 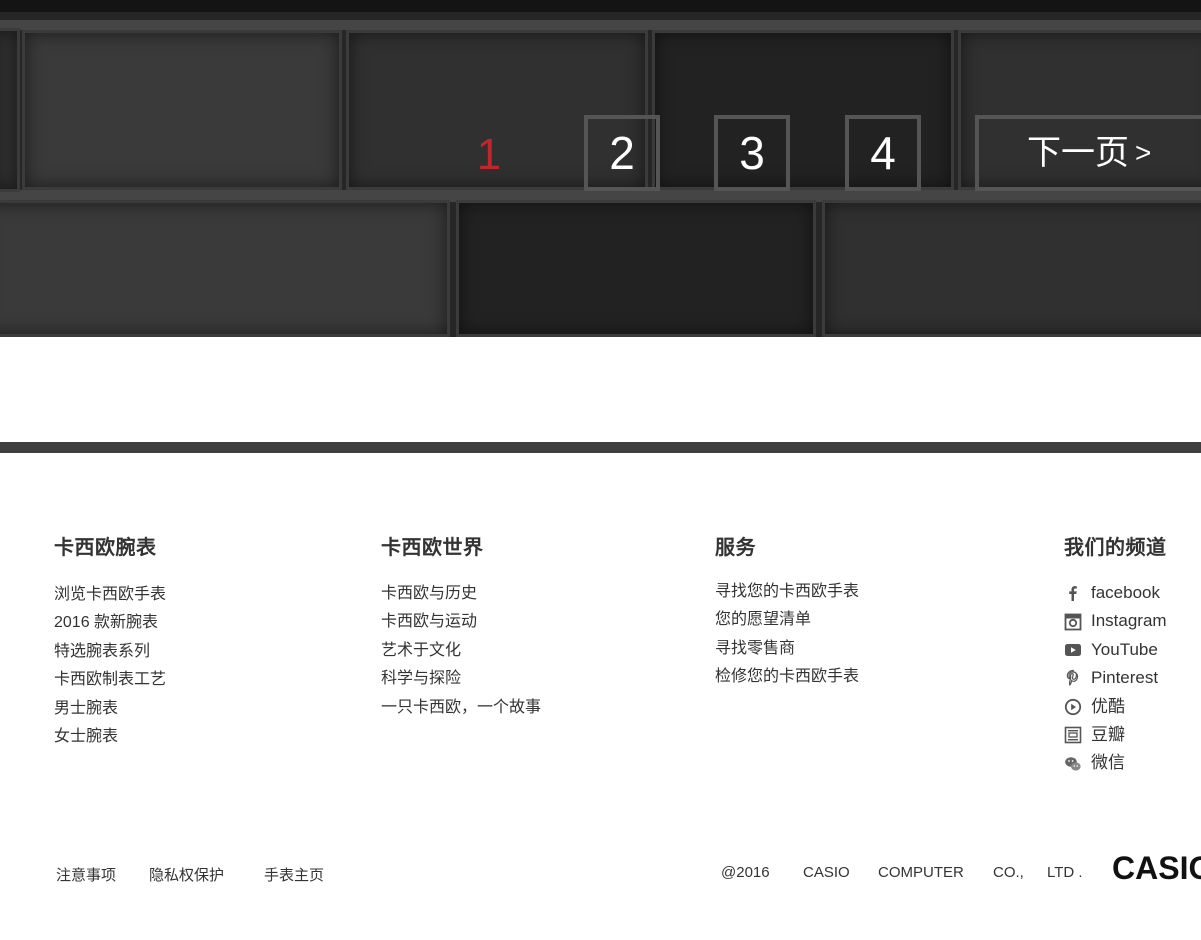 What do you see at coordinates (110, 623) in the screenshot?
I see `footer-link: 2016 款新腕表` at bounding box center [110, 623].